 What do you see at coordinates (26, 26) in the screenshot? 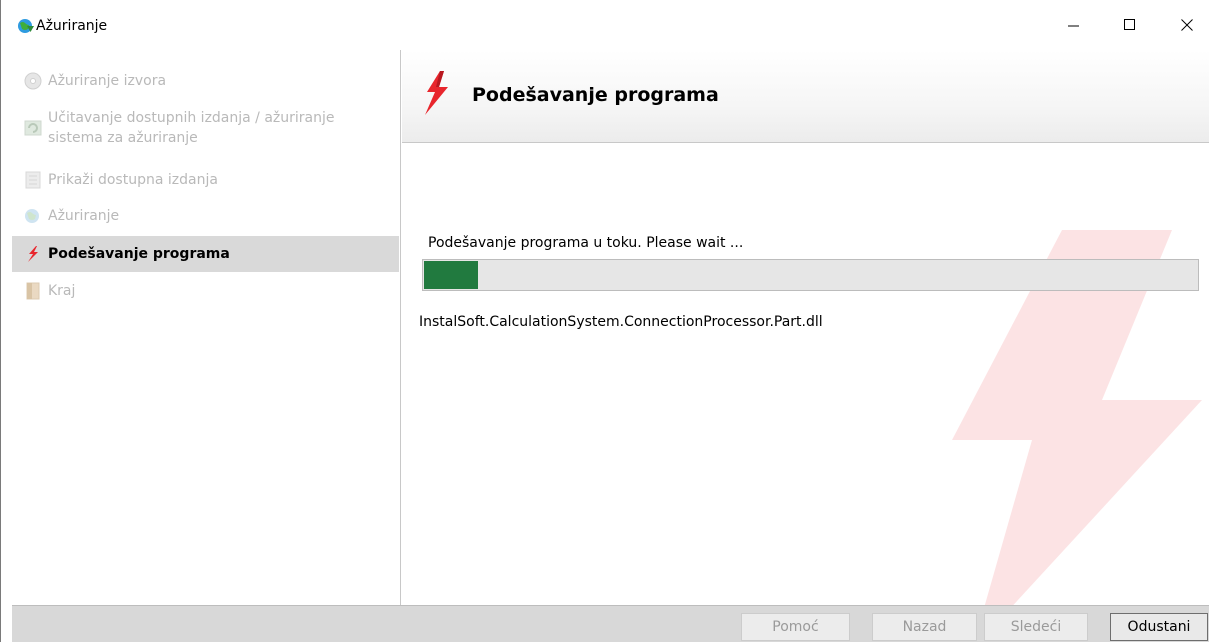
I see `update-globe-app-icon` at bounding box center [26, 26].